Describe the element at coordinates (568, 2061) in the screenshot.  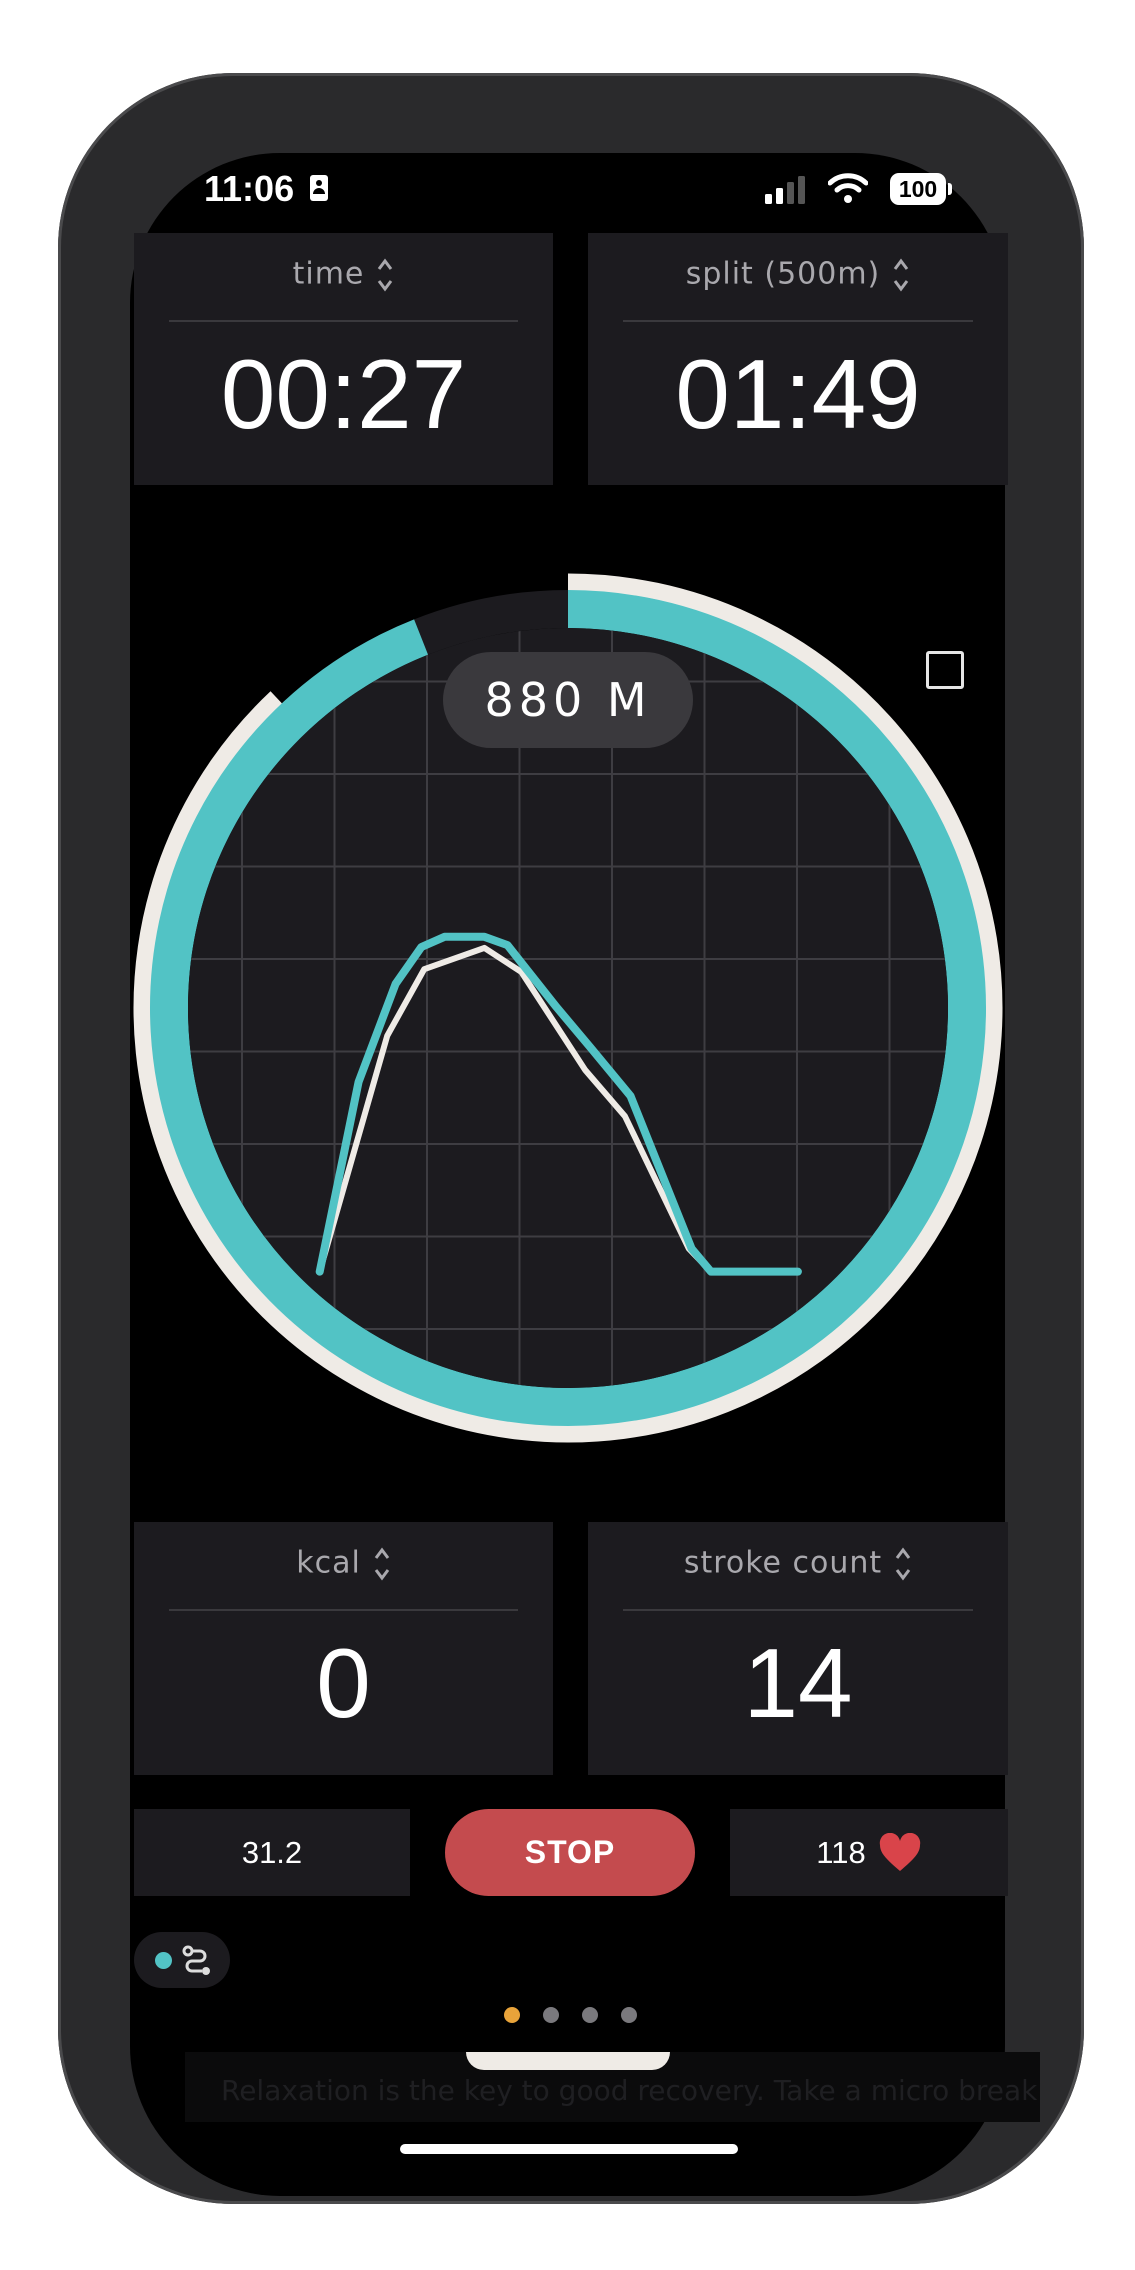
I see `sheet-handle` at that location.